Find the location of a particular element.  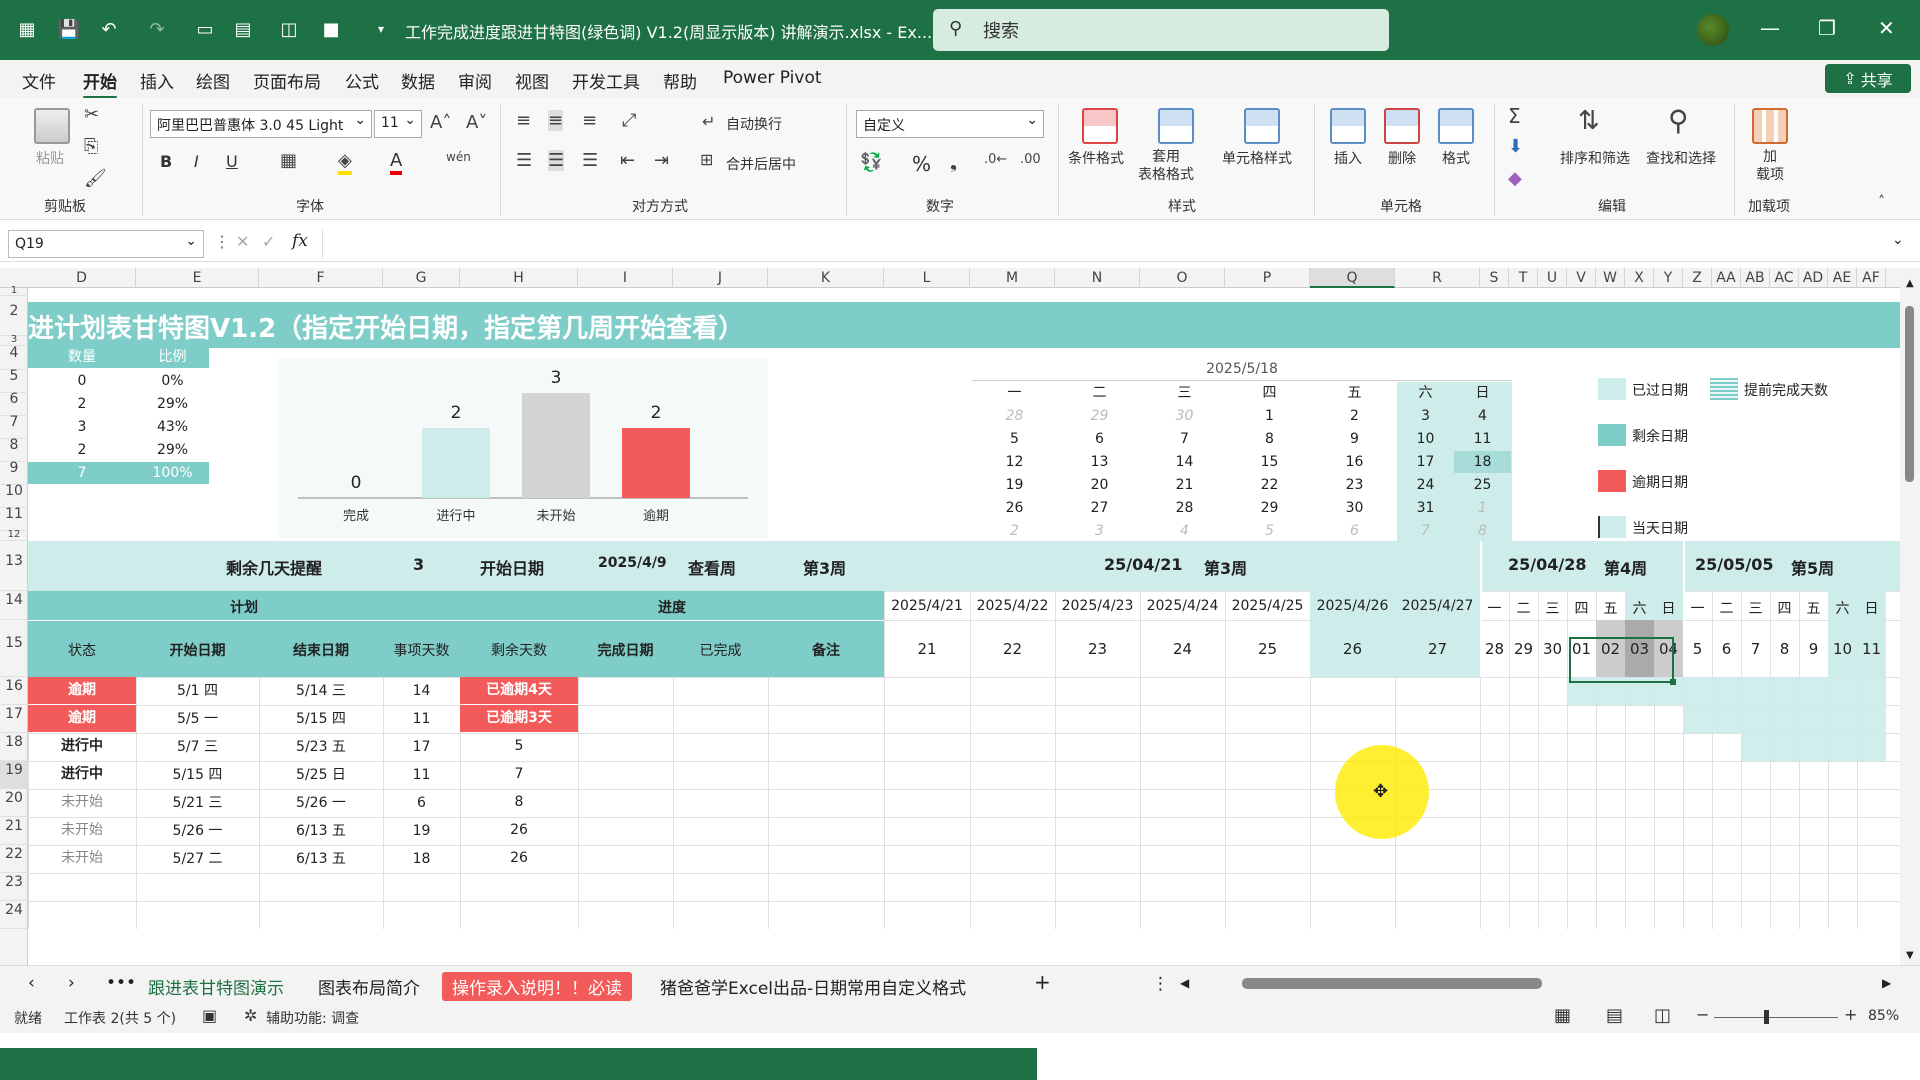

close-icon: ✕ is located at coordinates (1886, 28).